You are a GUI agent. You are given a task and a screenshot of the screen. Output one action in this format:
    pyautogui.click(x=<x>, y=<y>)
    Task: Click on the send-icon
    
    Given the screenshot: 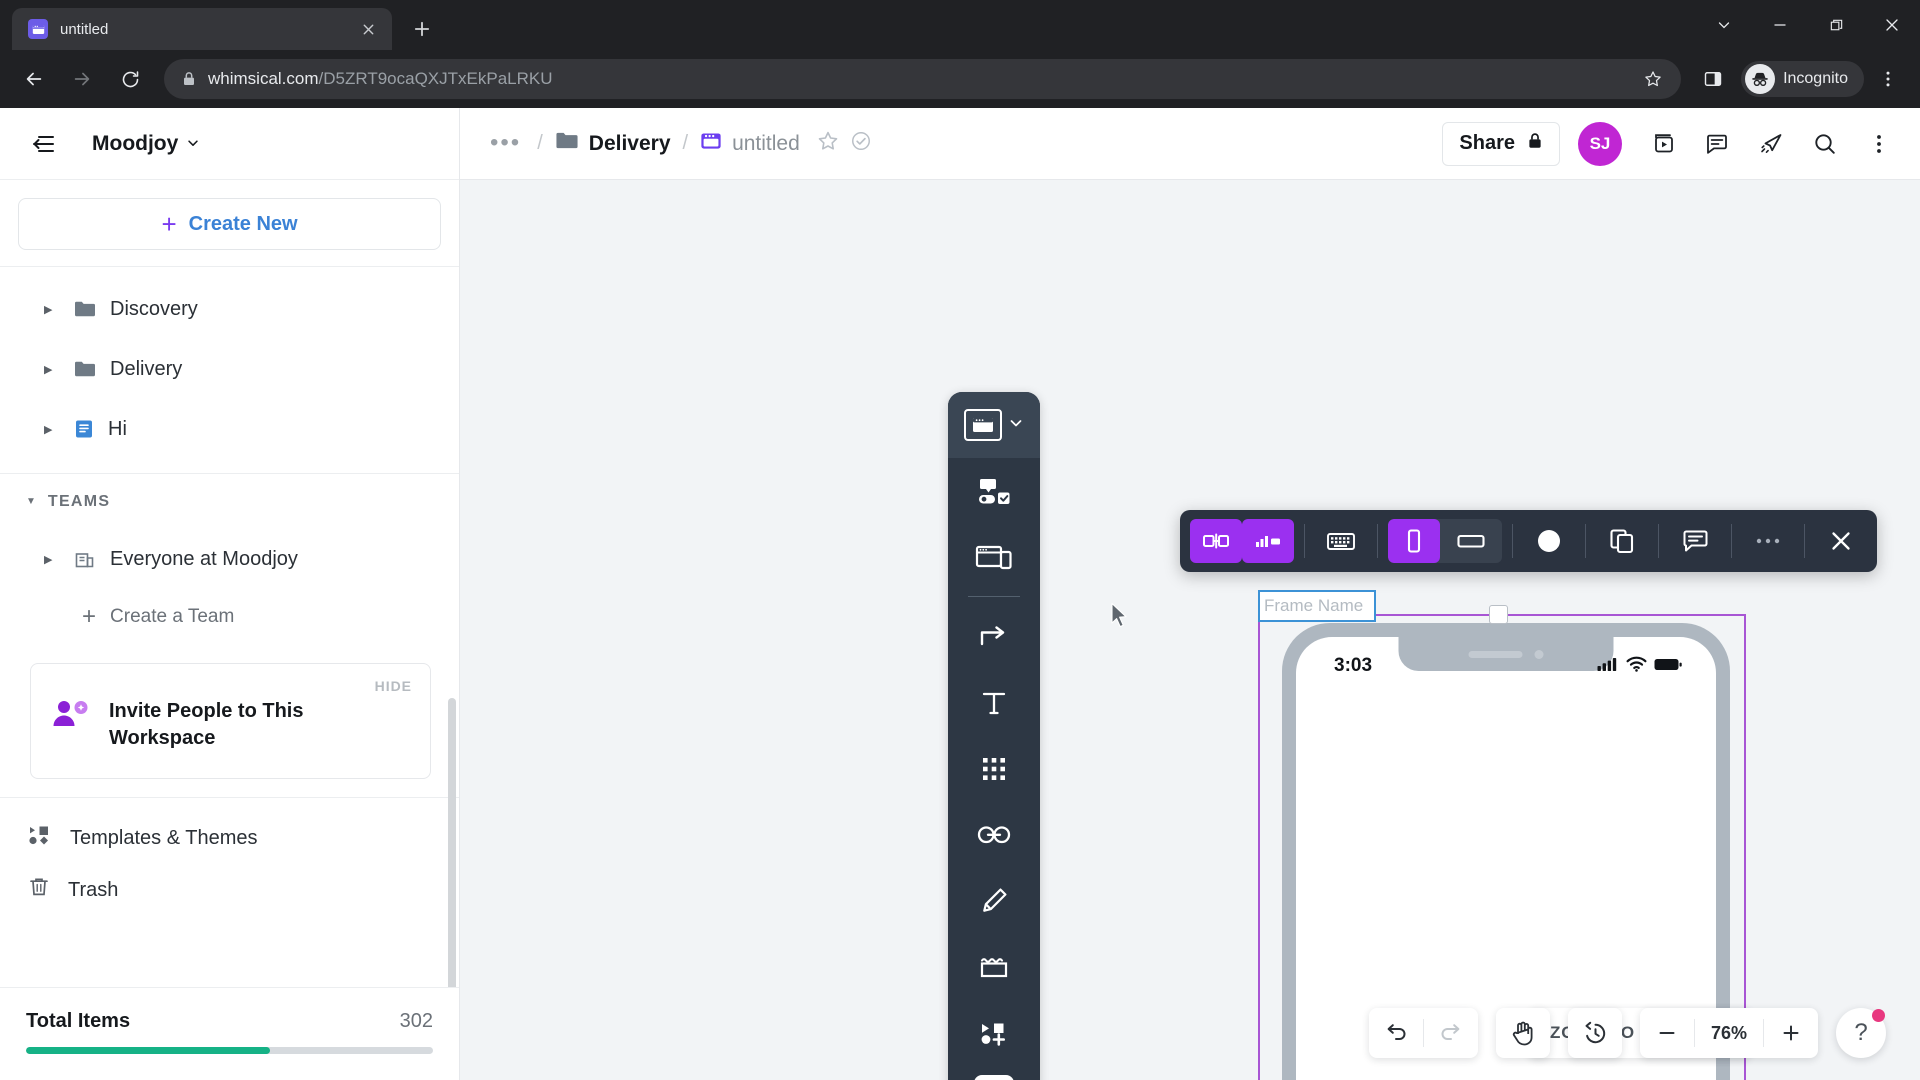 What is the action you would take?
    pyautogui.click(x=1771, y=144)
    